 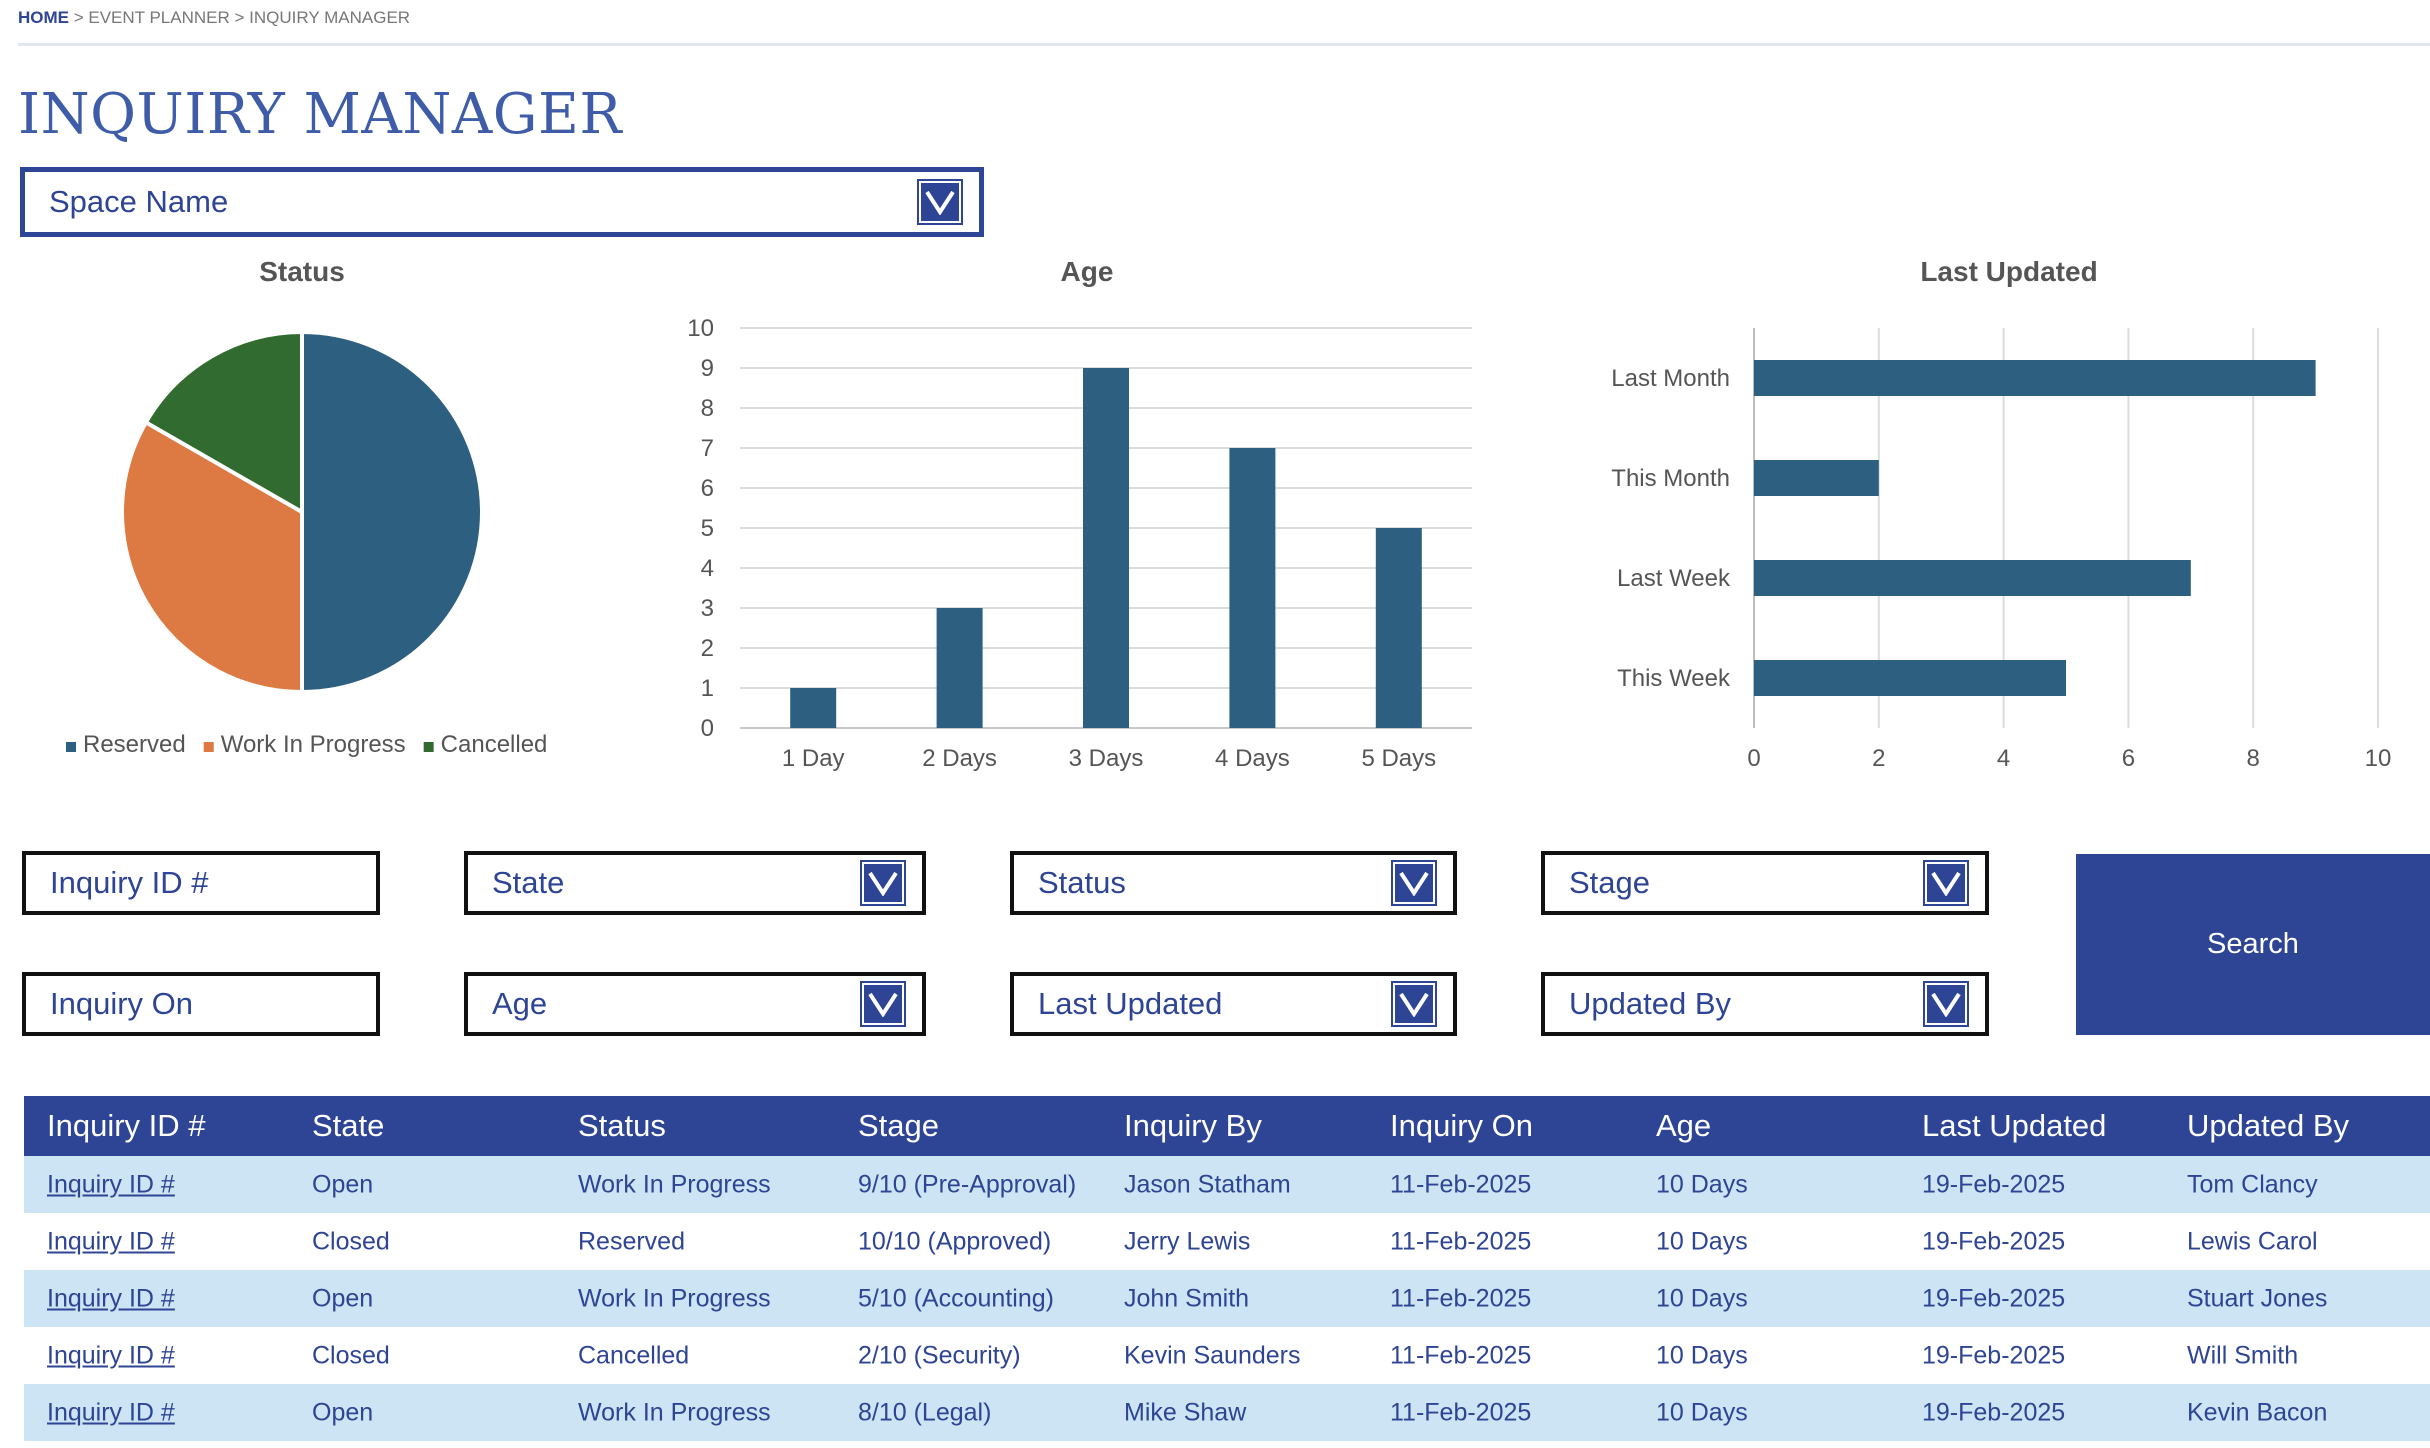 What do you see at coordinates (707, 688) in the screenshot?
I see `y-tick-label: 1` at bounding box center [707, 688].